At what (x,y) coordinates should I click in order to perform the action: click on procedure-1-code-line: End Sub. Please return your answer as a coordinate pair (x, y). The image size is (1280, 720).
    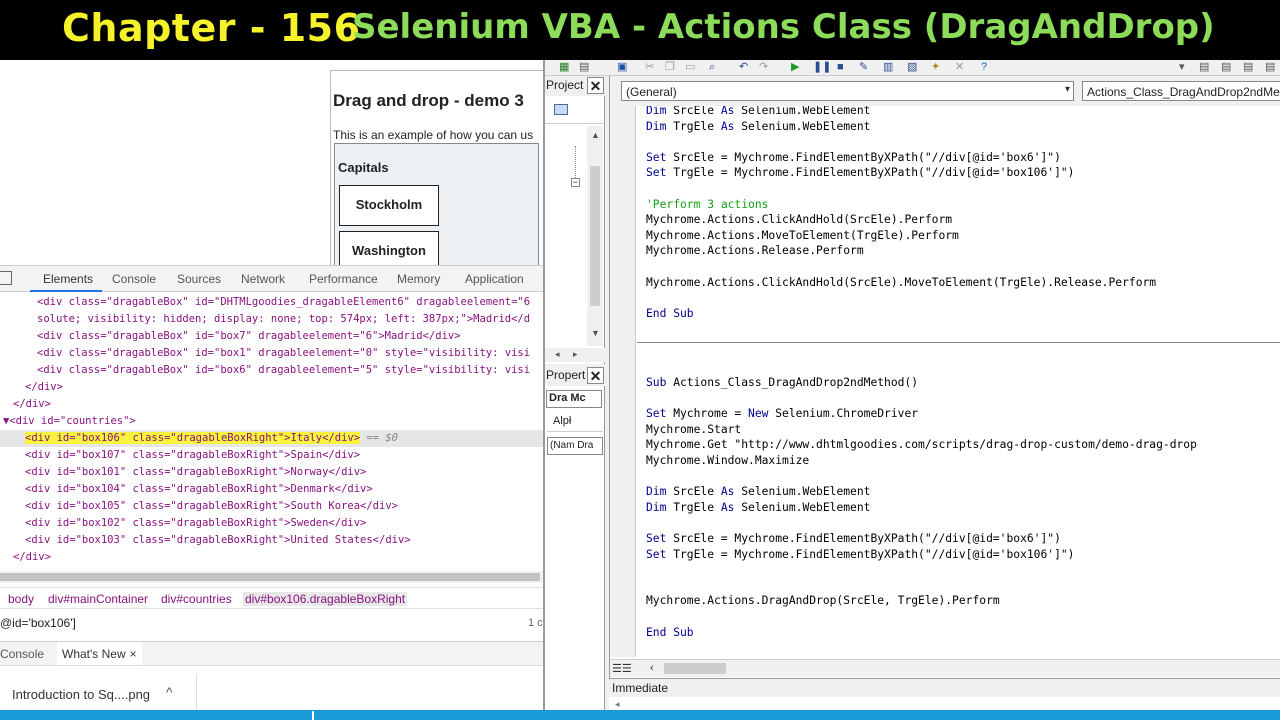
    Looking at the image, I should click on (670, 314).